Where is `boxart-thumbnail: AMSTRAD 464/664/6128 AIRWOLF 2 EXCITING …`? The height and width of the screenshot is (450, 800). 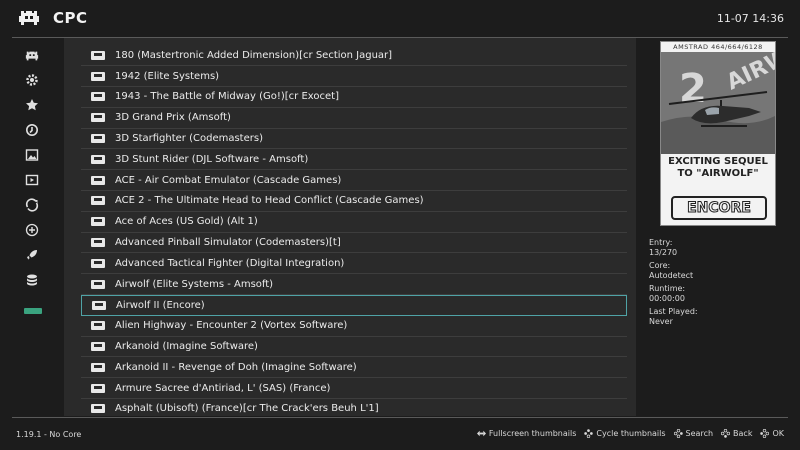
boxart-thumbnail: AMSTRAD 464/664/6128 AIRWOLF 2 EXCITING … is located at coordinates (718, 133).